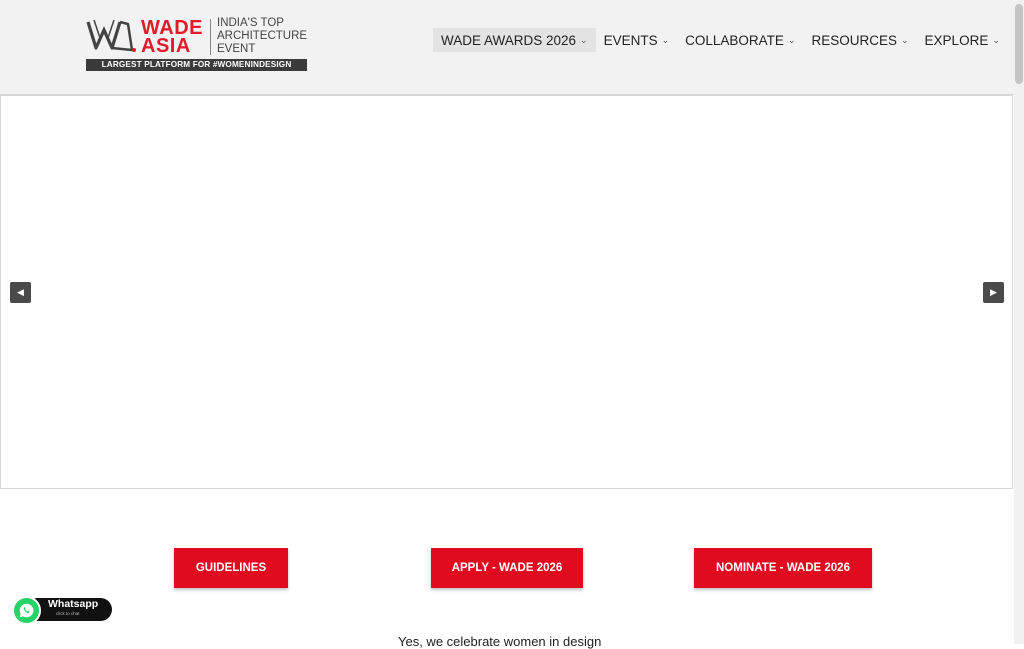 The width and height of the screenshot is (1024, 649). Describe the element at coordinates (166, 46) in the screenshot. I see `logo-asia-text: ASIA` at that location.